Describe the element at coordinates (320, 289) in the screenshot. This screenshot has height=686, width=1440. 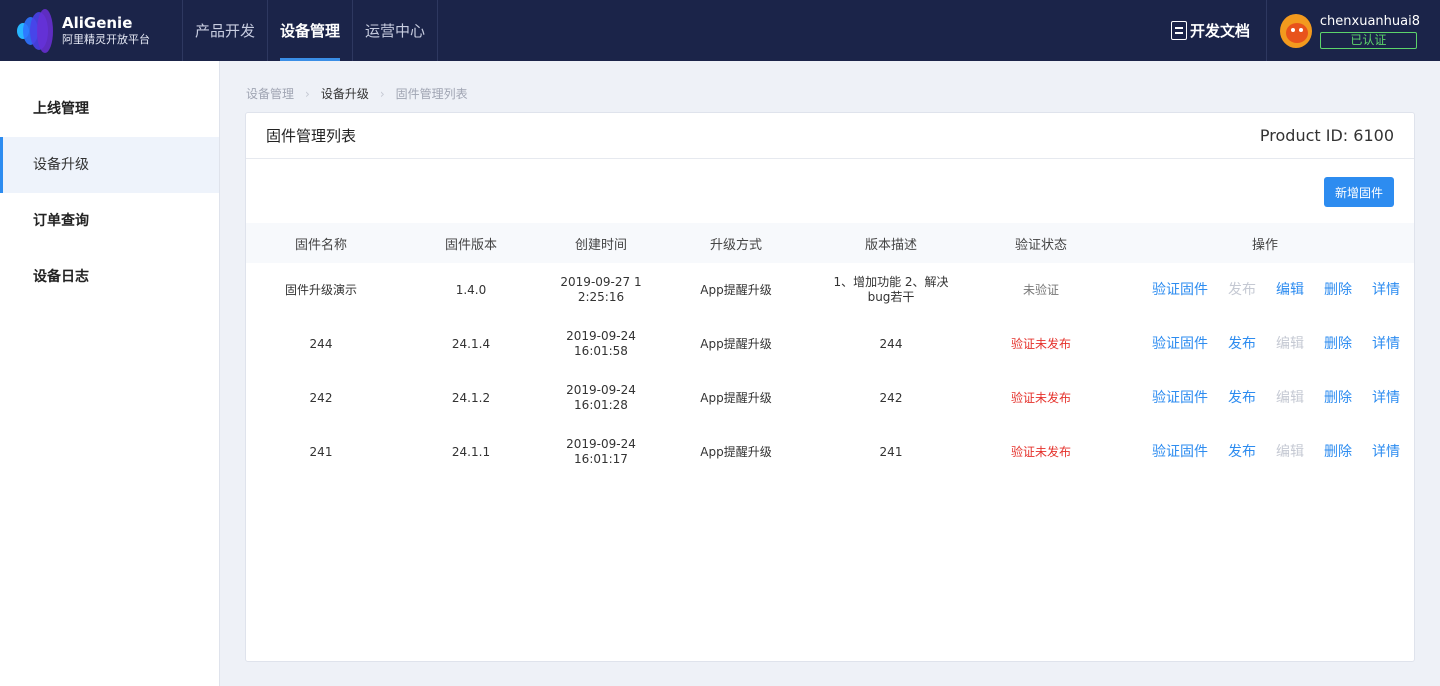
I see `firmware-name: 固件升级演示` at that location.